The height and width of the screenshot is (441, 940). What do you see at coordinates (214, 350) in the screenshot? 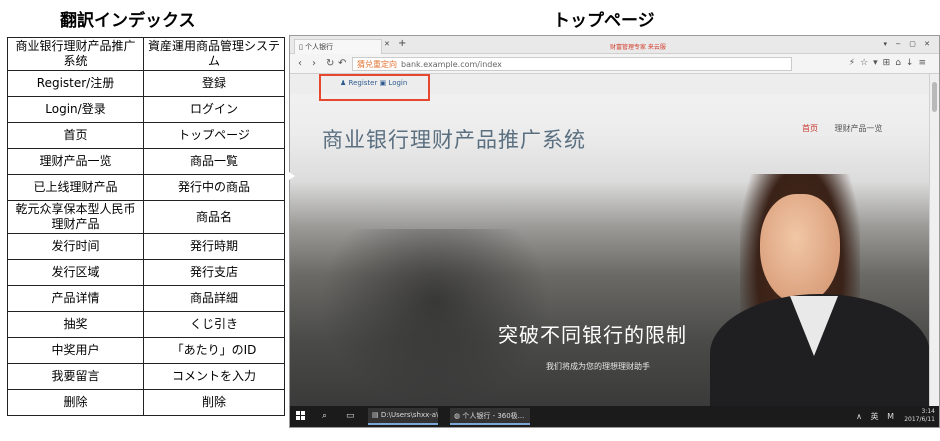
I see `japanese-term: 「あたり」のID` at bounding box center [214, 350].